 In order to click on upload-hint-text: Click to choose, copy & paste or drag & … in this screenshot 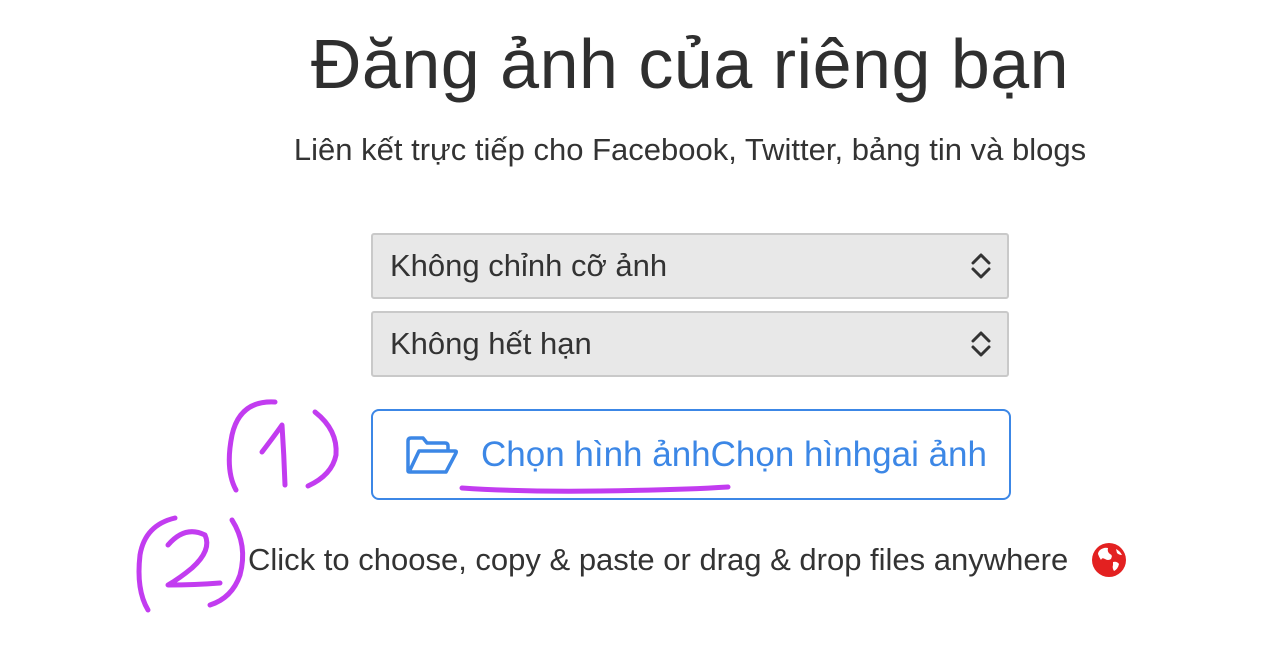, I will do `click(658, 559)`.